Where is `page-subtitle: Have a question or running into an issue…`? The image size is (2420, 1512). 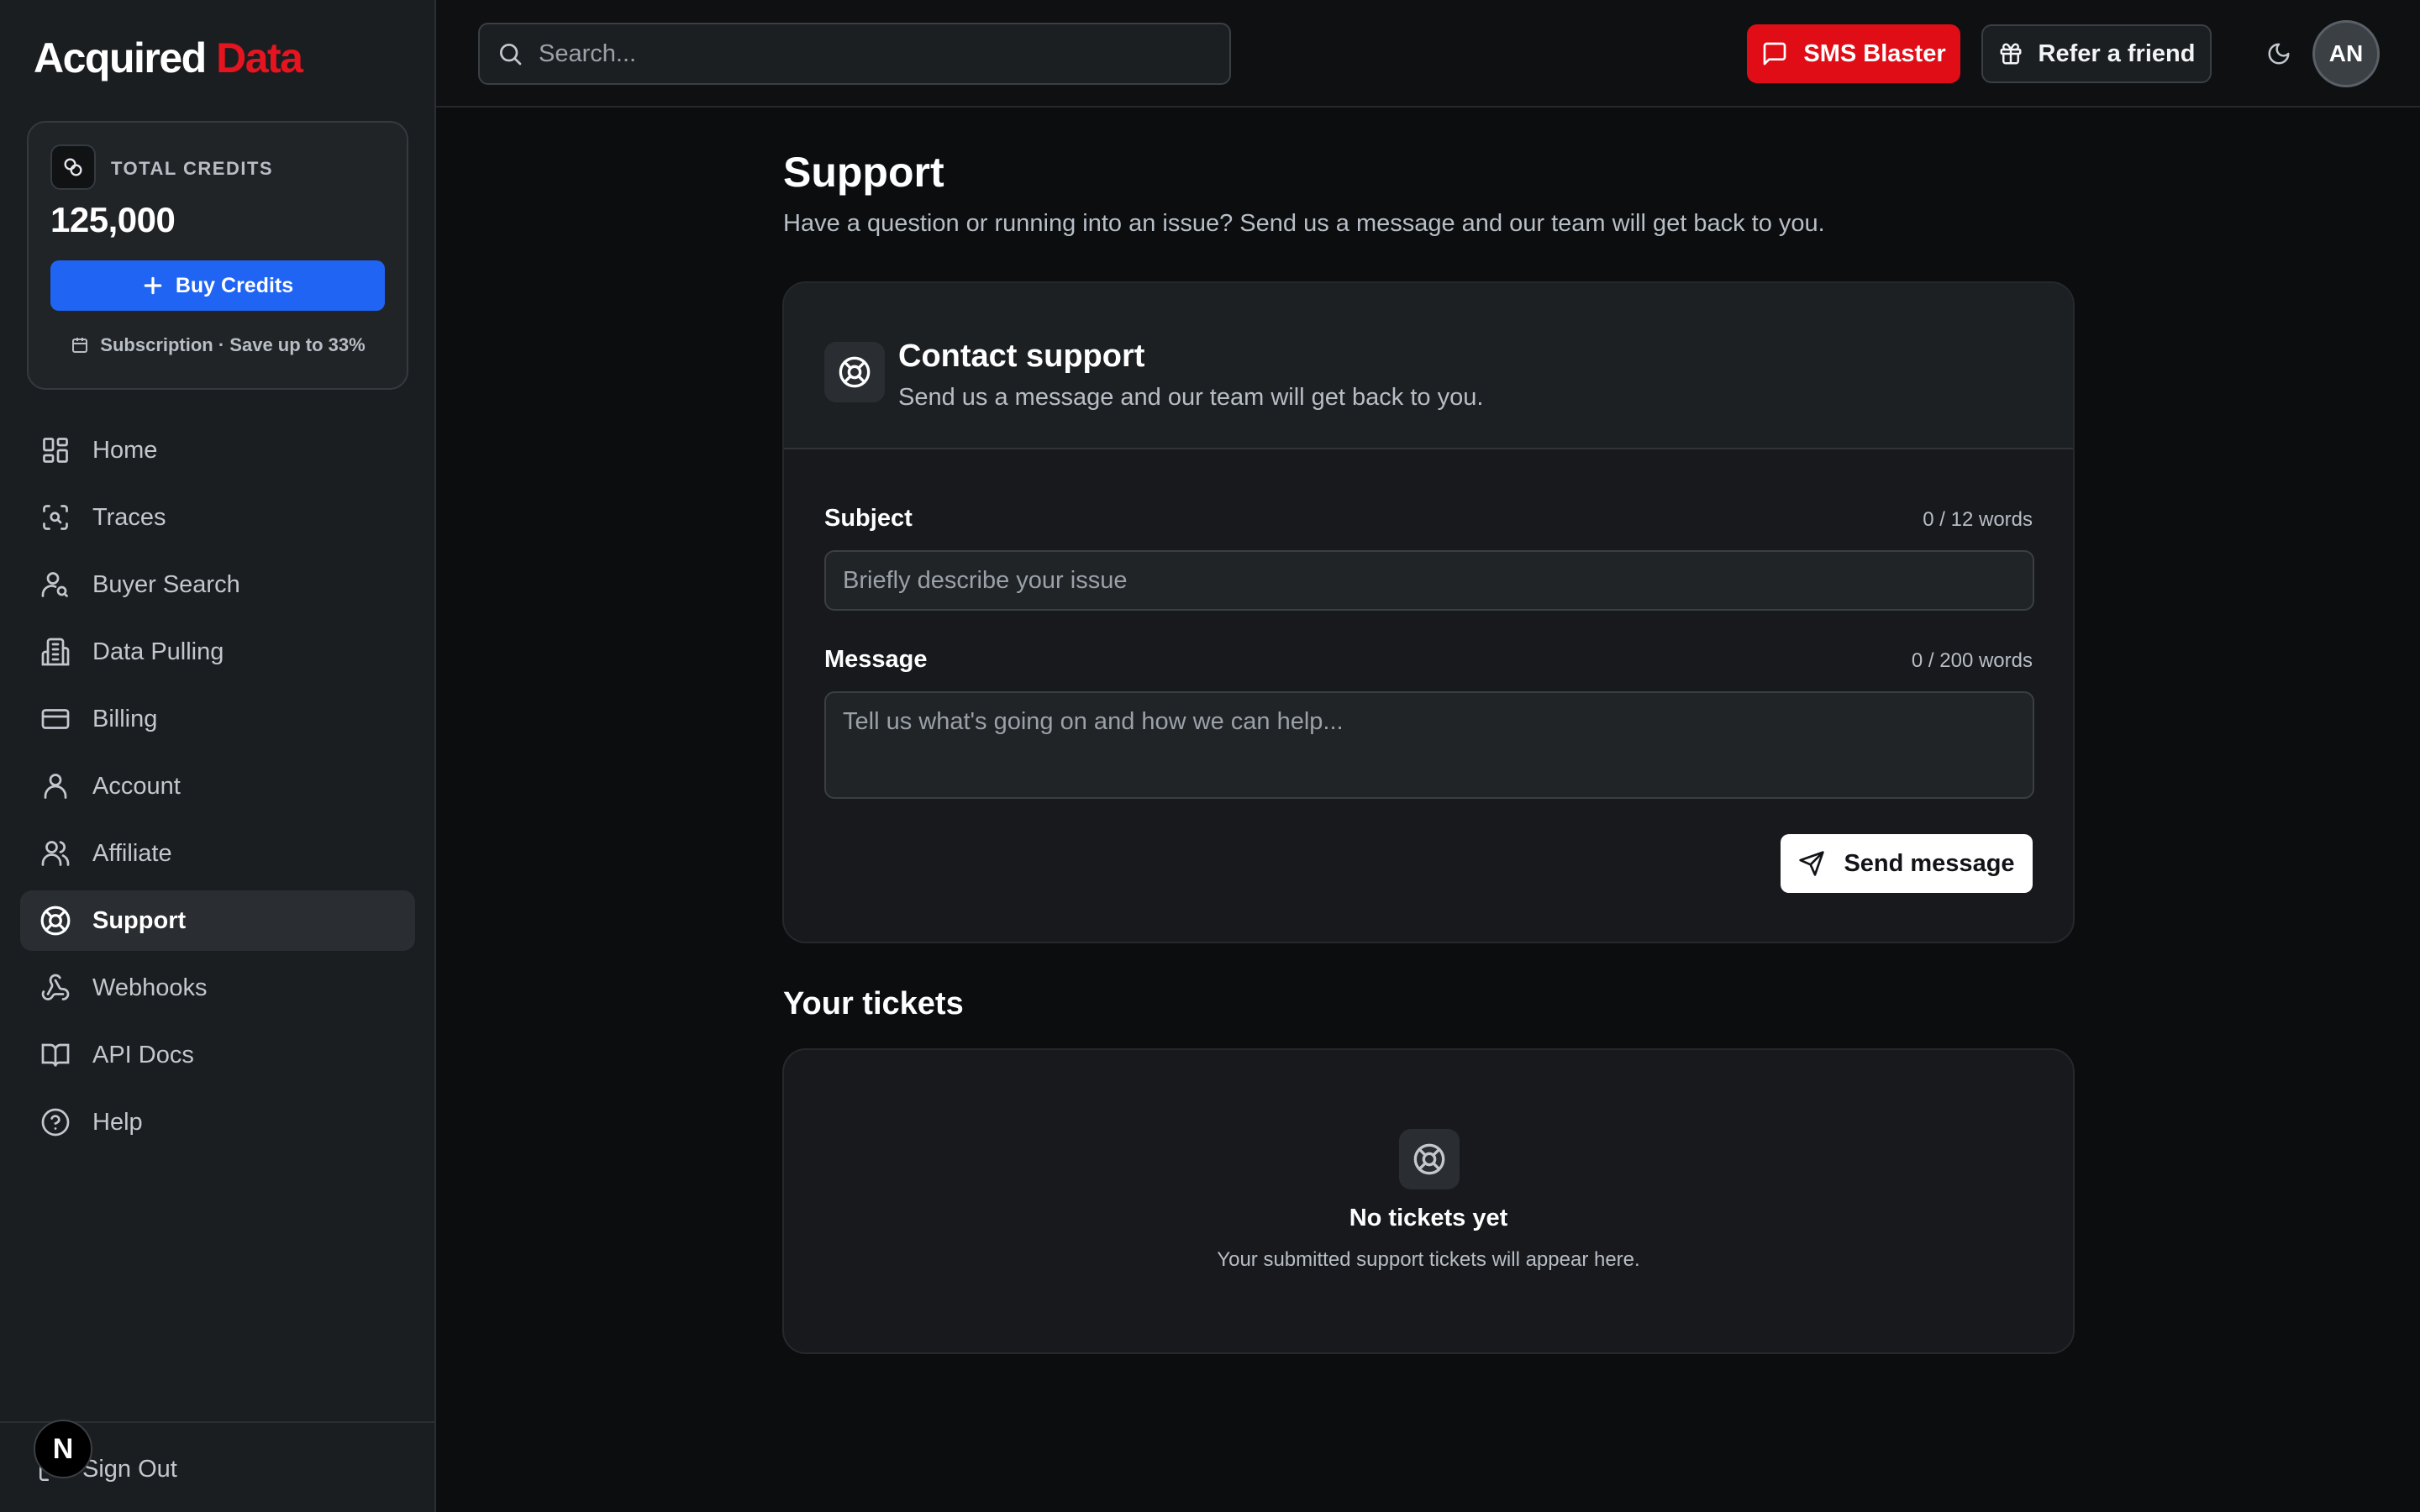
page-subtitle: Have a question or running into an issue… is located at coordinates (1304, 223).